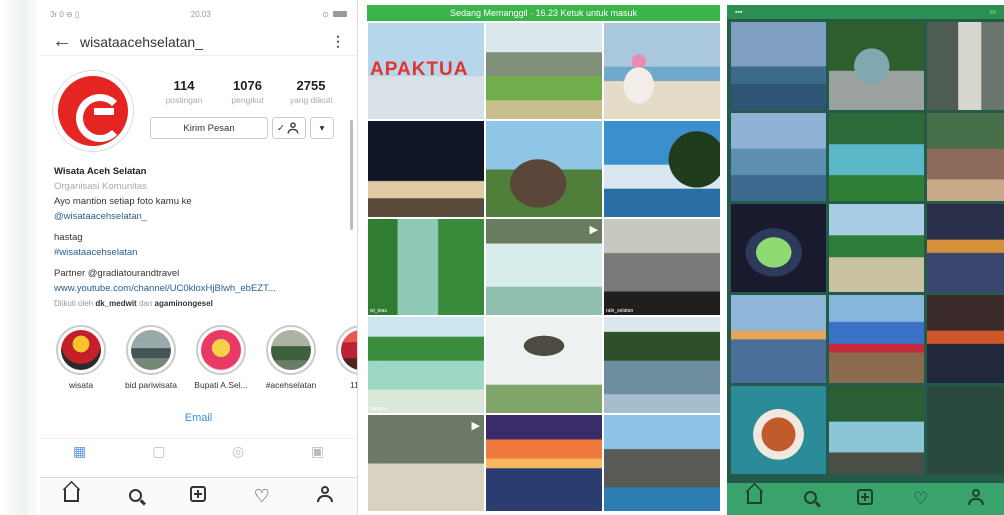  I want to click on stat-value: 2755, so click(311, 85).